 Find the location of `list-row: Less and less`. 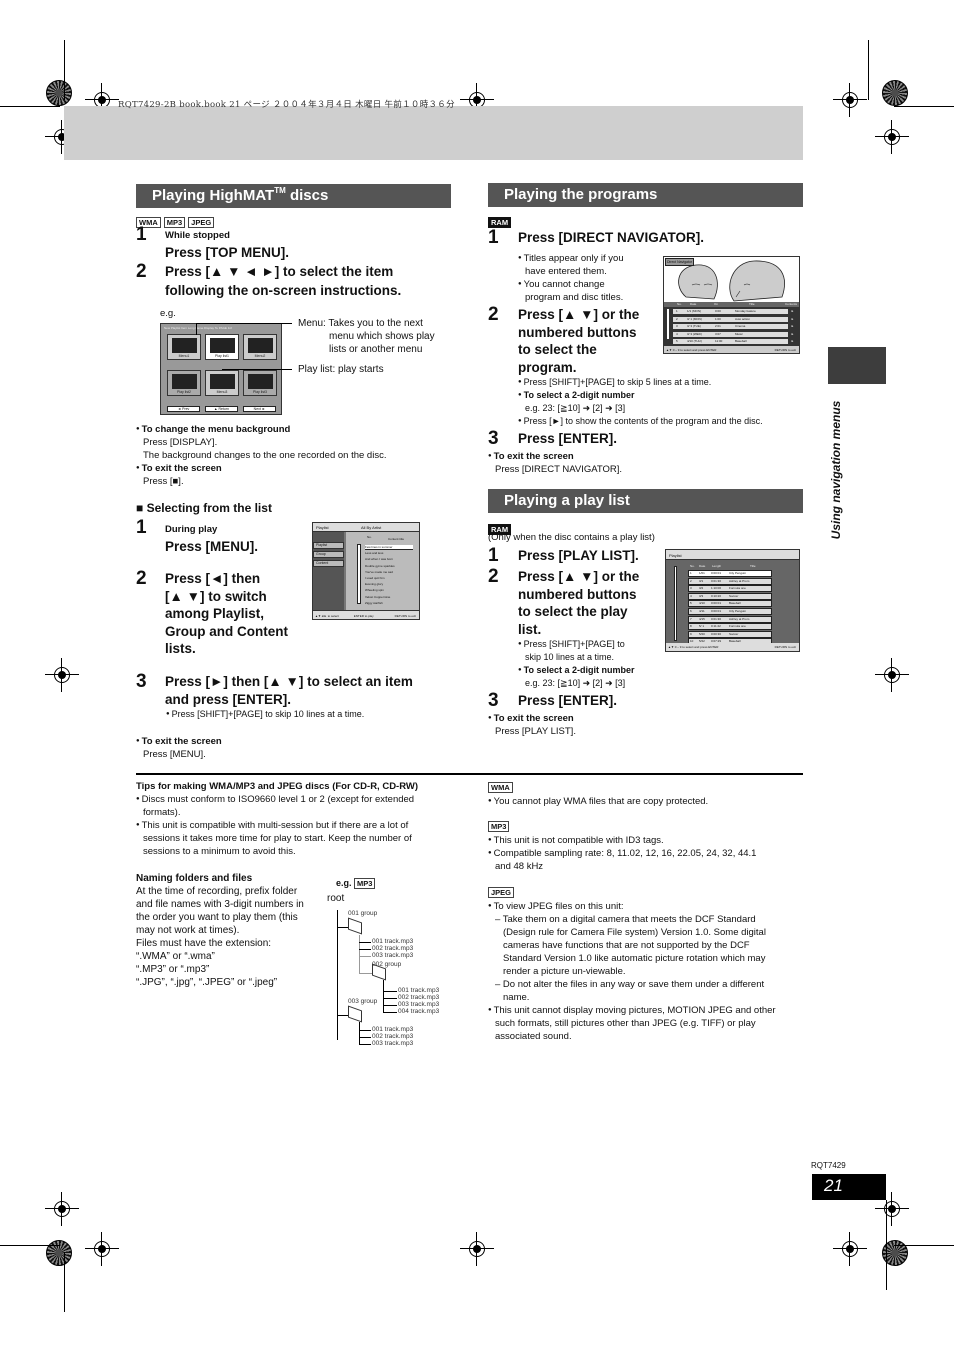

list-row: Less and less is located at coordinates (374, 553).